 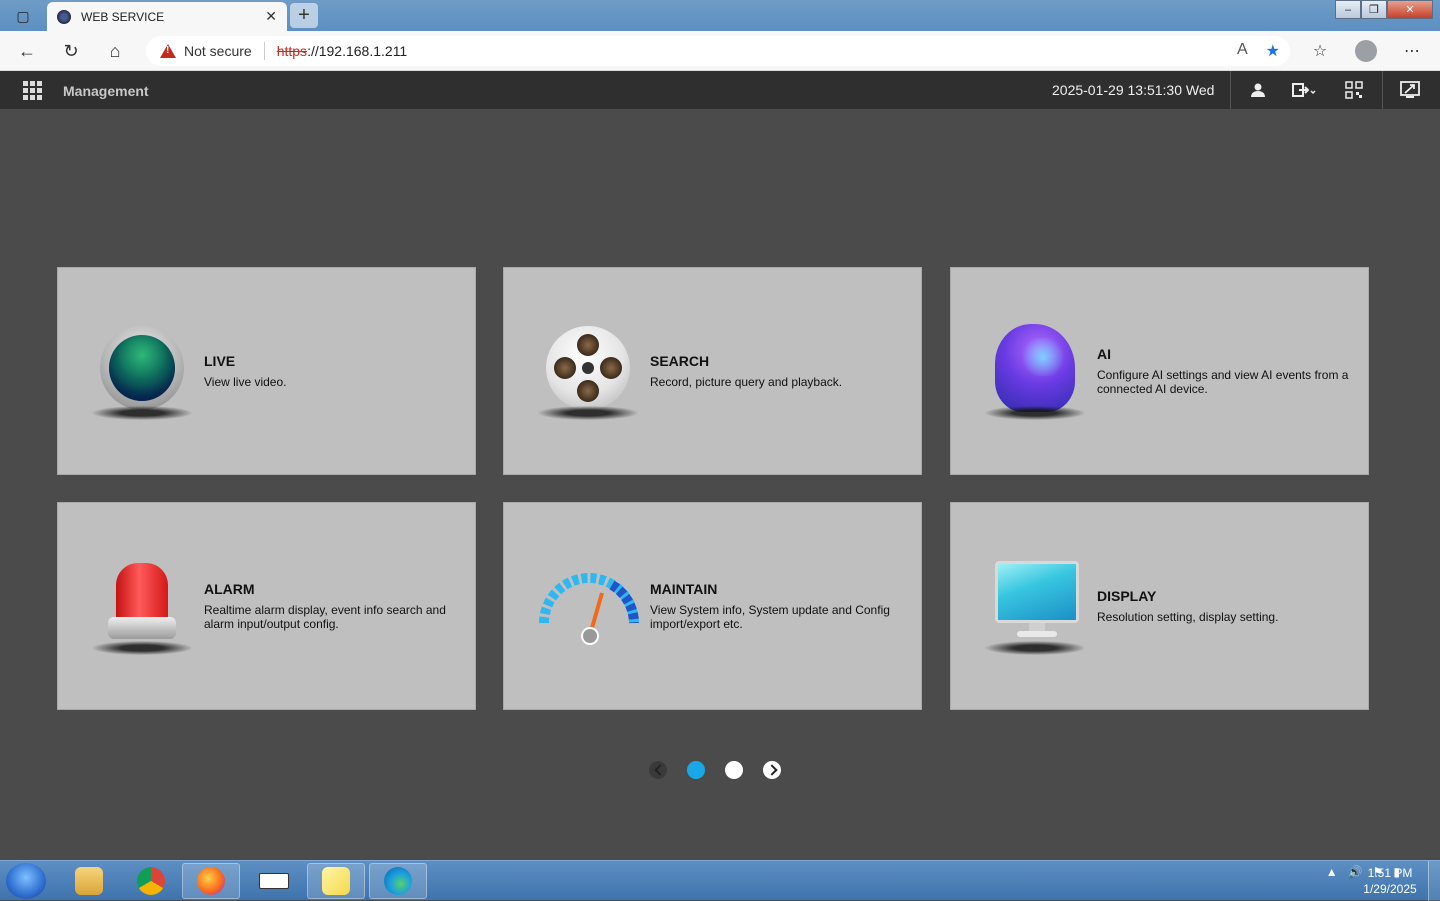 What do you see at coordinates (720, 15) in the screenshot?
I see `browser-tab-strip: ▢ WEB SERVICE ✕ + ‒ ❐ ✕` at bounding box center [720, 15].